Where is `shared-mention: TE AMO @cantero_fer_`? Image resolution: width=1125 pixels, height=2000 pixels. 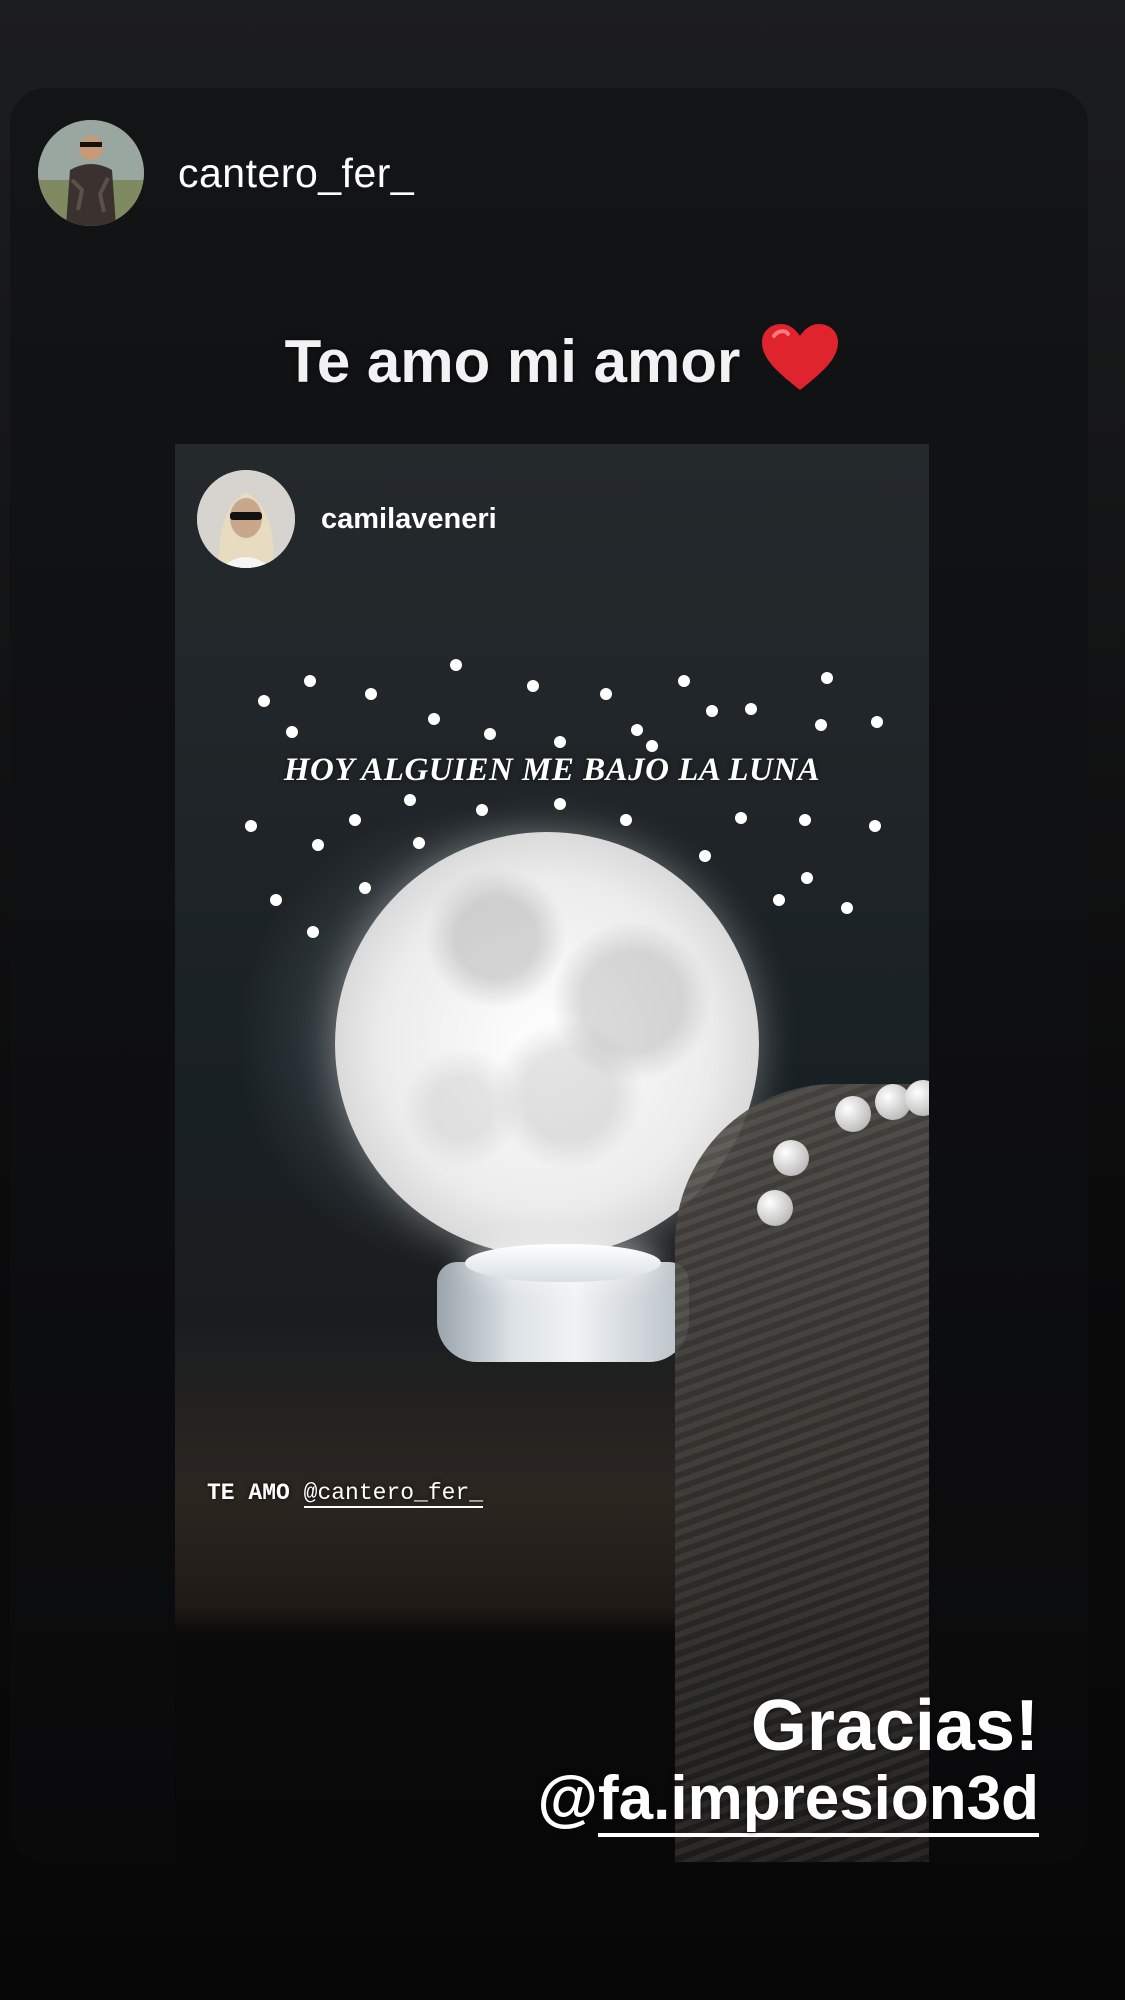 shared-mention: TE AMO @cantero_fer_ is located at coordinates (345, 1494).